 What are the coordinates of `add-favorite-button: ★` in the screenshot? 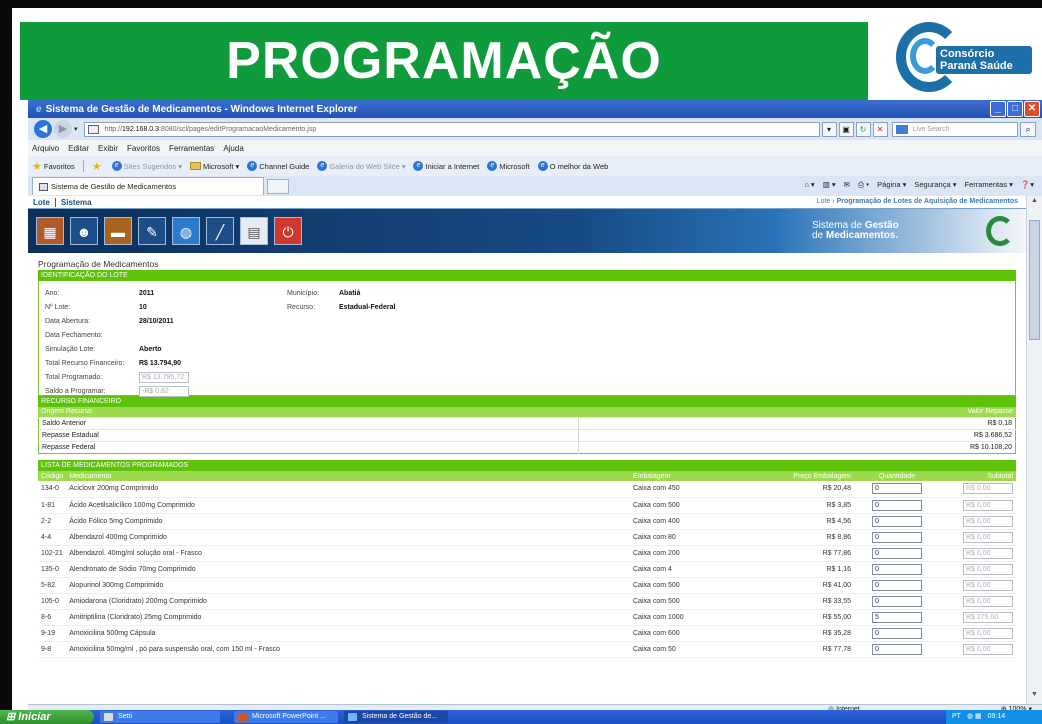 It's located at (98, 166).